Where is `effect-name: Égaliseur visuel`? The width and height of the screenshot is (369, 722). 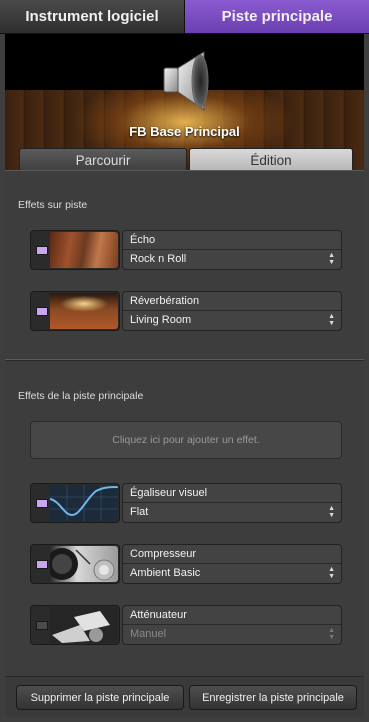
effect-name: Égaliseur visuel is located at coordinates (168, 493).